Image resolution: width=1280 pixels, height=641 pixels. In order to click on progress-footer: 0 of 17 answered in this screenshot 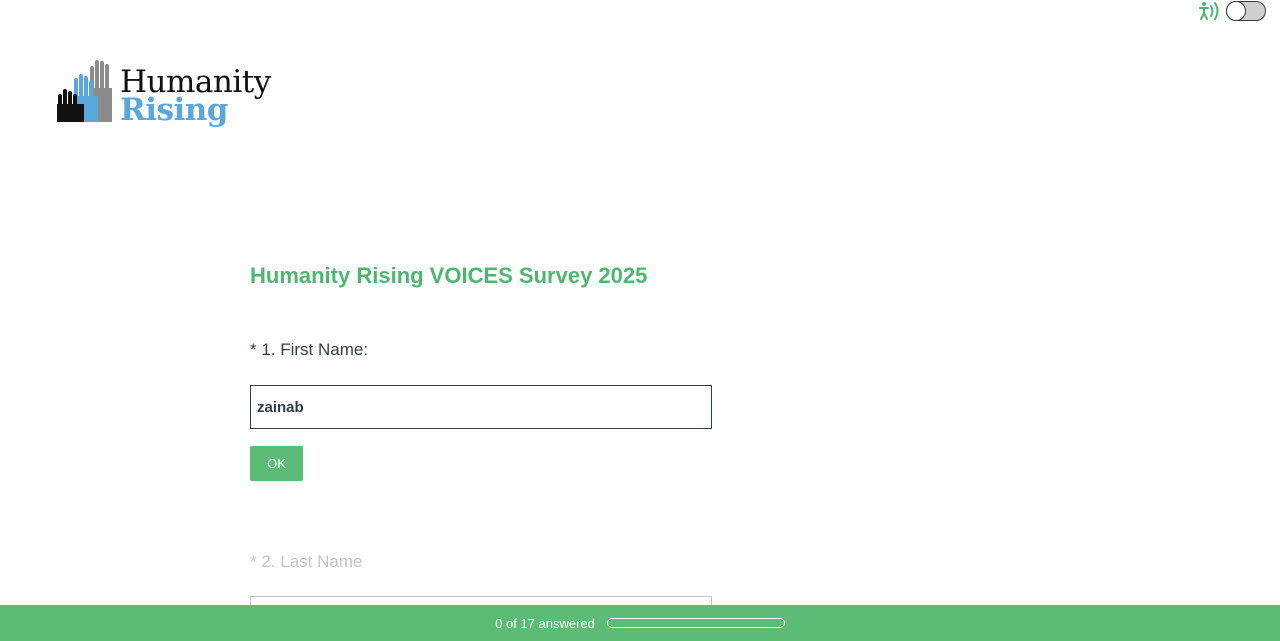, I will do `click(640, 623)`.